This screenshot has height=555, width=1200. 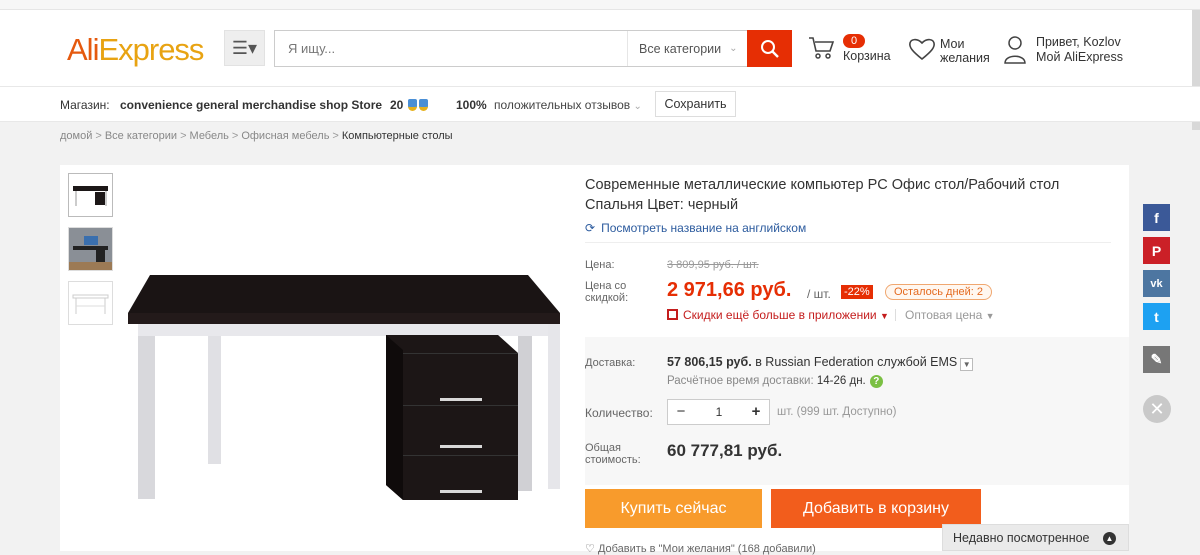 I want to click on price-unit: / шт., so click(x=819, y=294).